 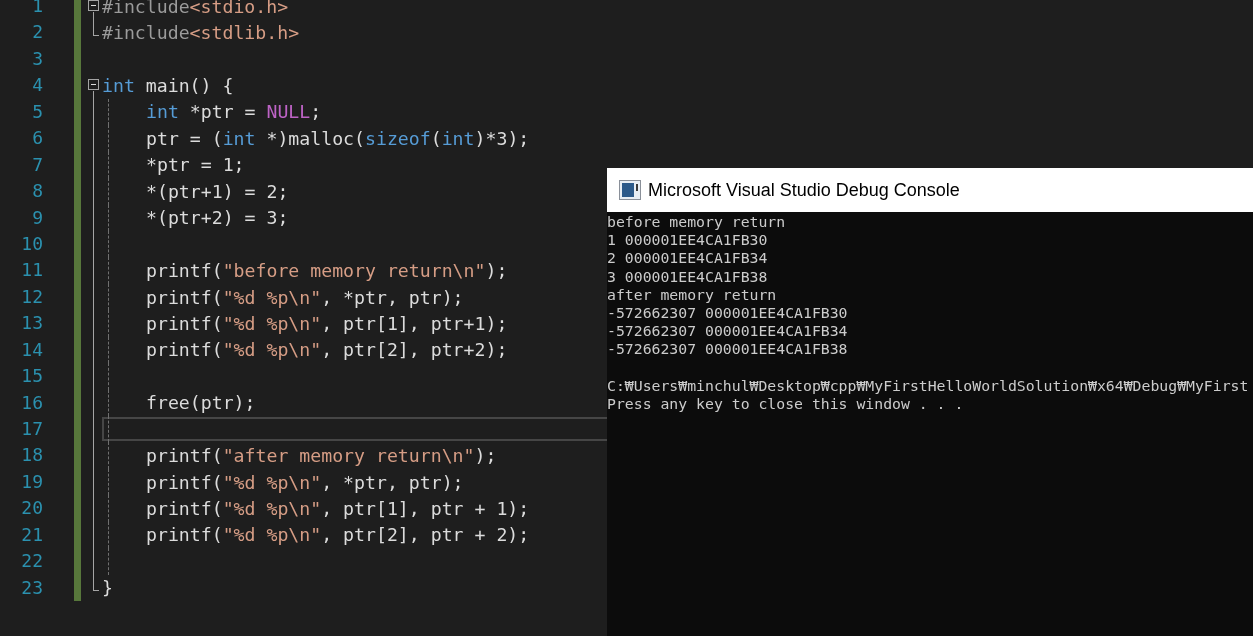 What do you see at coordinates (168, 86) in the screenshot?
I see `code-line: int main() {` at bounding box center [168, 86].